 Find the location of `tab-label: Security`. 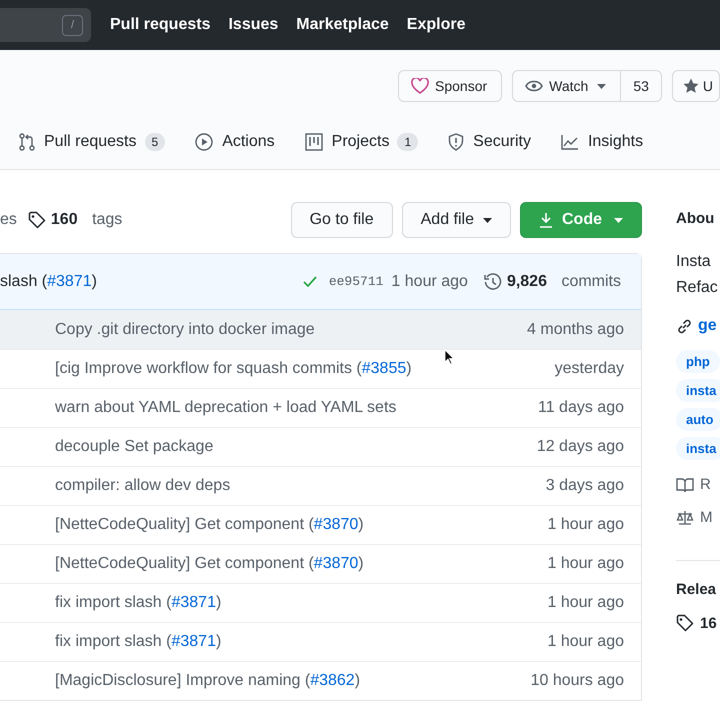

tab-label: Security is located at coordinates (502, 142).